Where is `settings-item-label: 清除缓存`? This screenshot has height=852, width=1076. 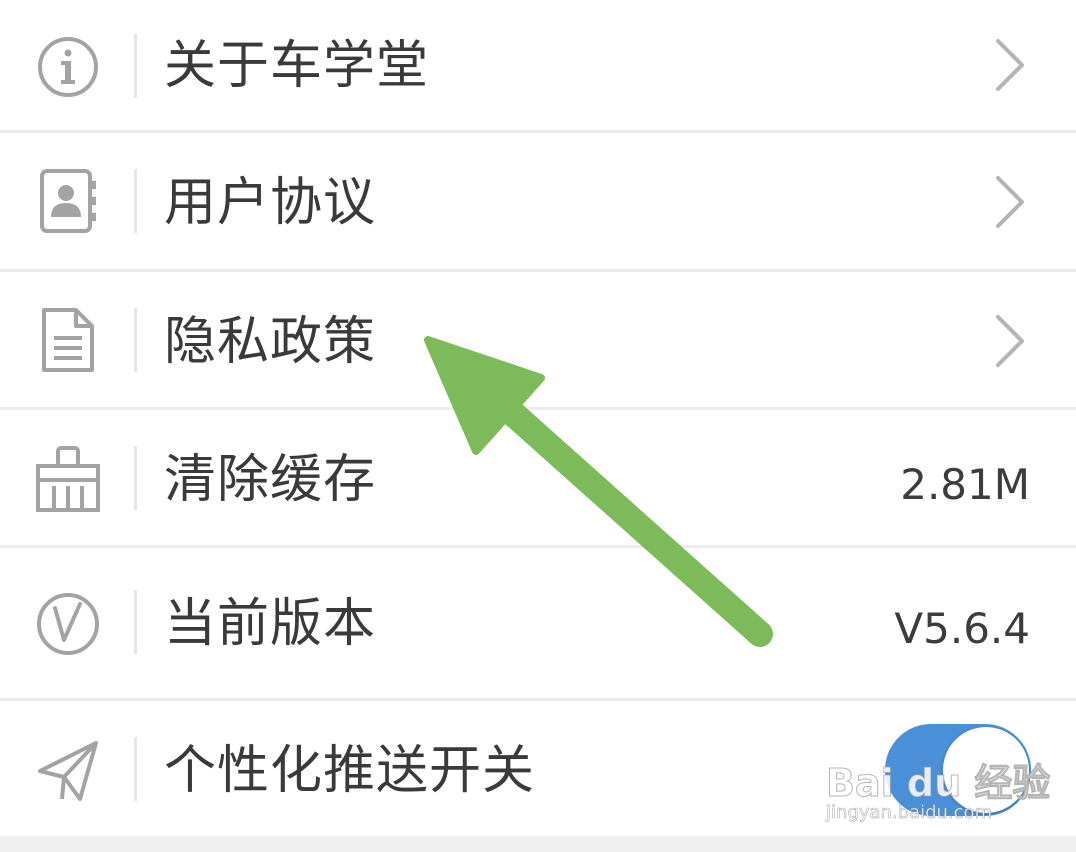 settings-item-label: 清除缓存 is located at coordinates (270, 480).